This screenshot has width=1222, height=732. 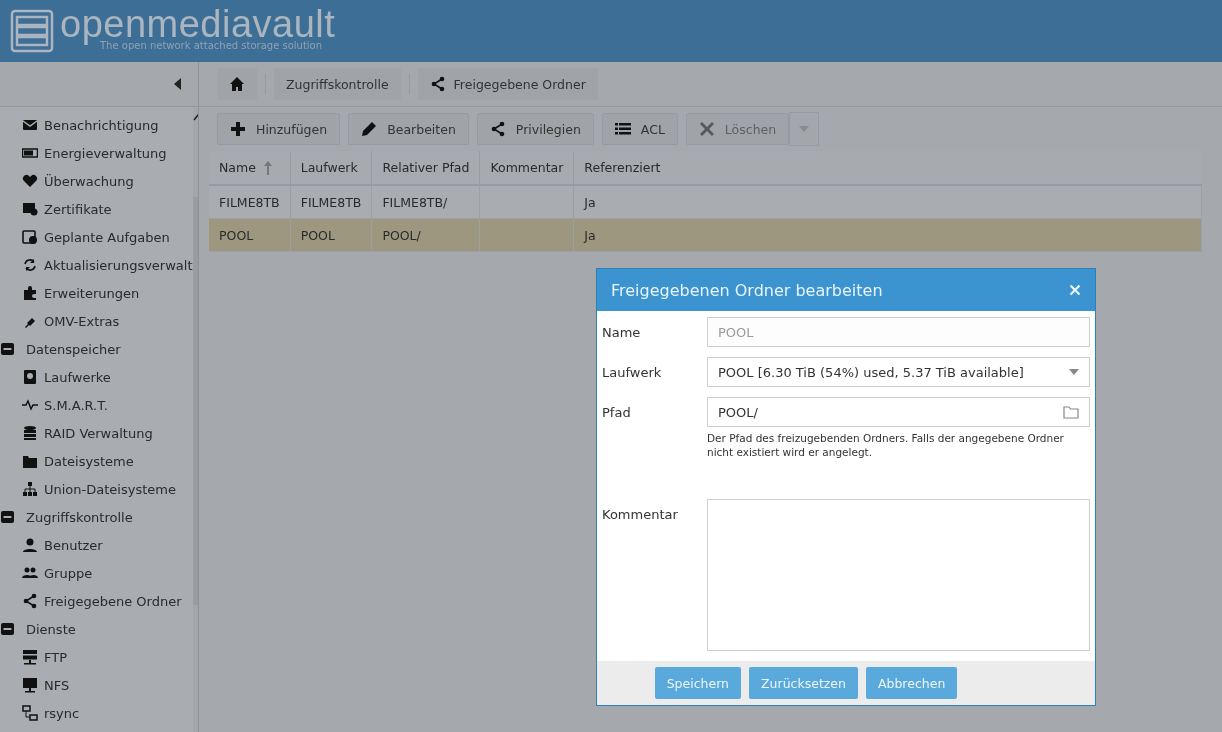 I want to click on sidebar-item: FTP, so click(x=56, y=657).